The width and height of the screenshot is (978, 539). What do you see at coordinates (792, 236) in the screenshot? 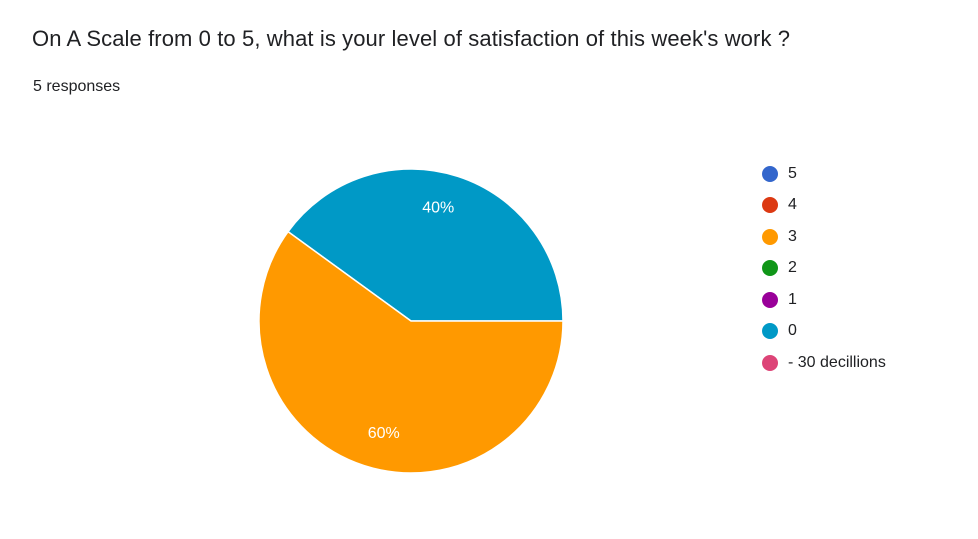
I see `legend-label: 3` at bounding box center [792, 236].